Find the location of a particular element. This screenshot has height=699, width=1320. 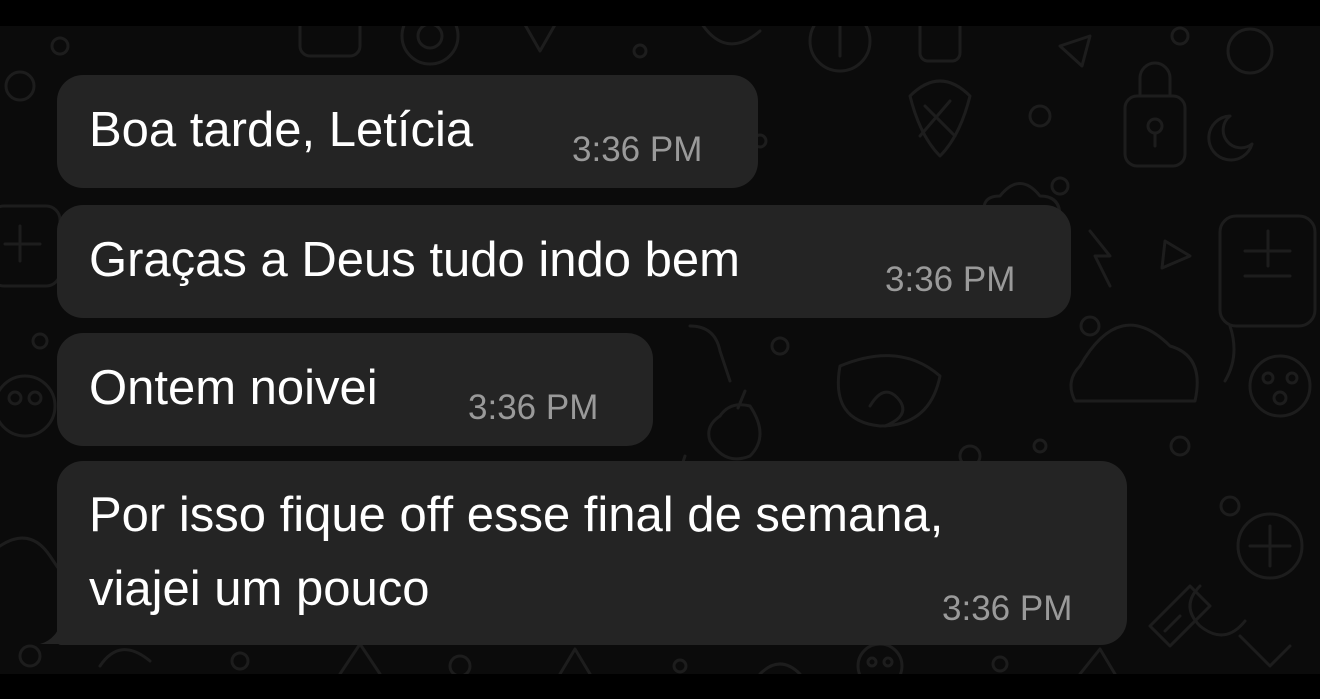

message-text: Ontem noivei is located at coordinates (233, 388).